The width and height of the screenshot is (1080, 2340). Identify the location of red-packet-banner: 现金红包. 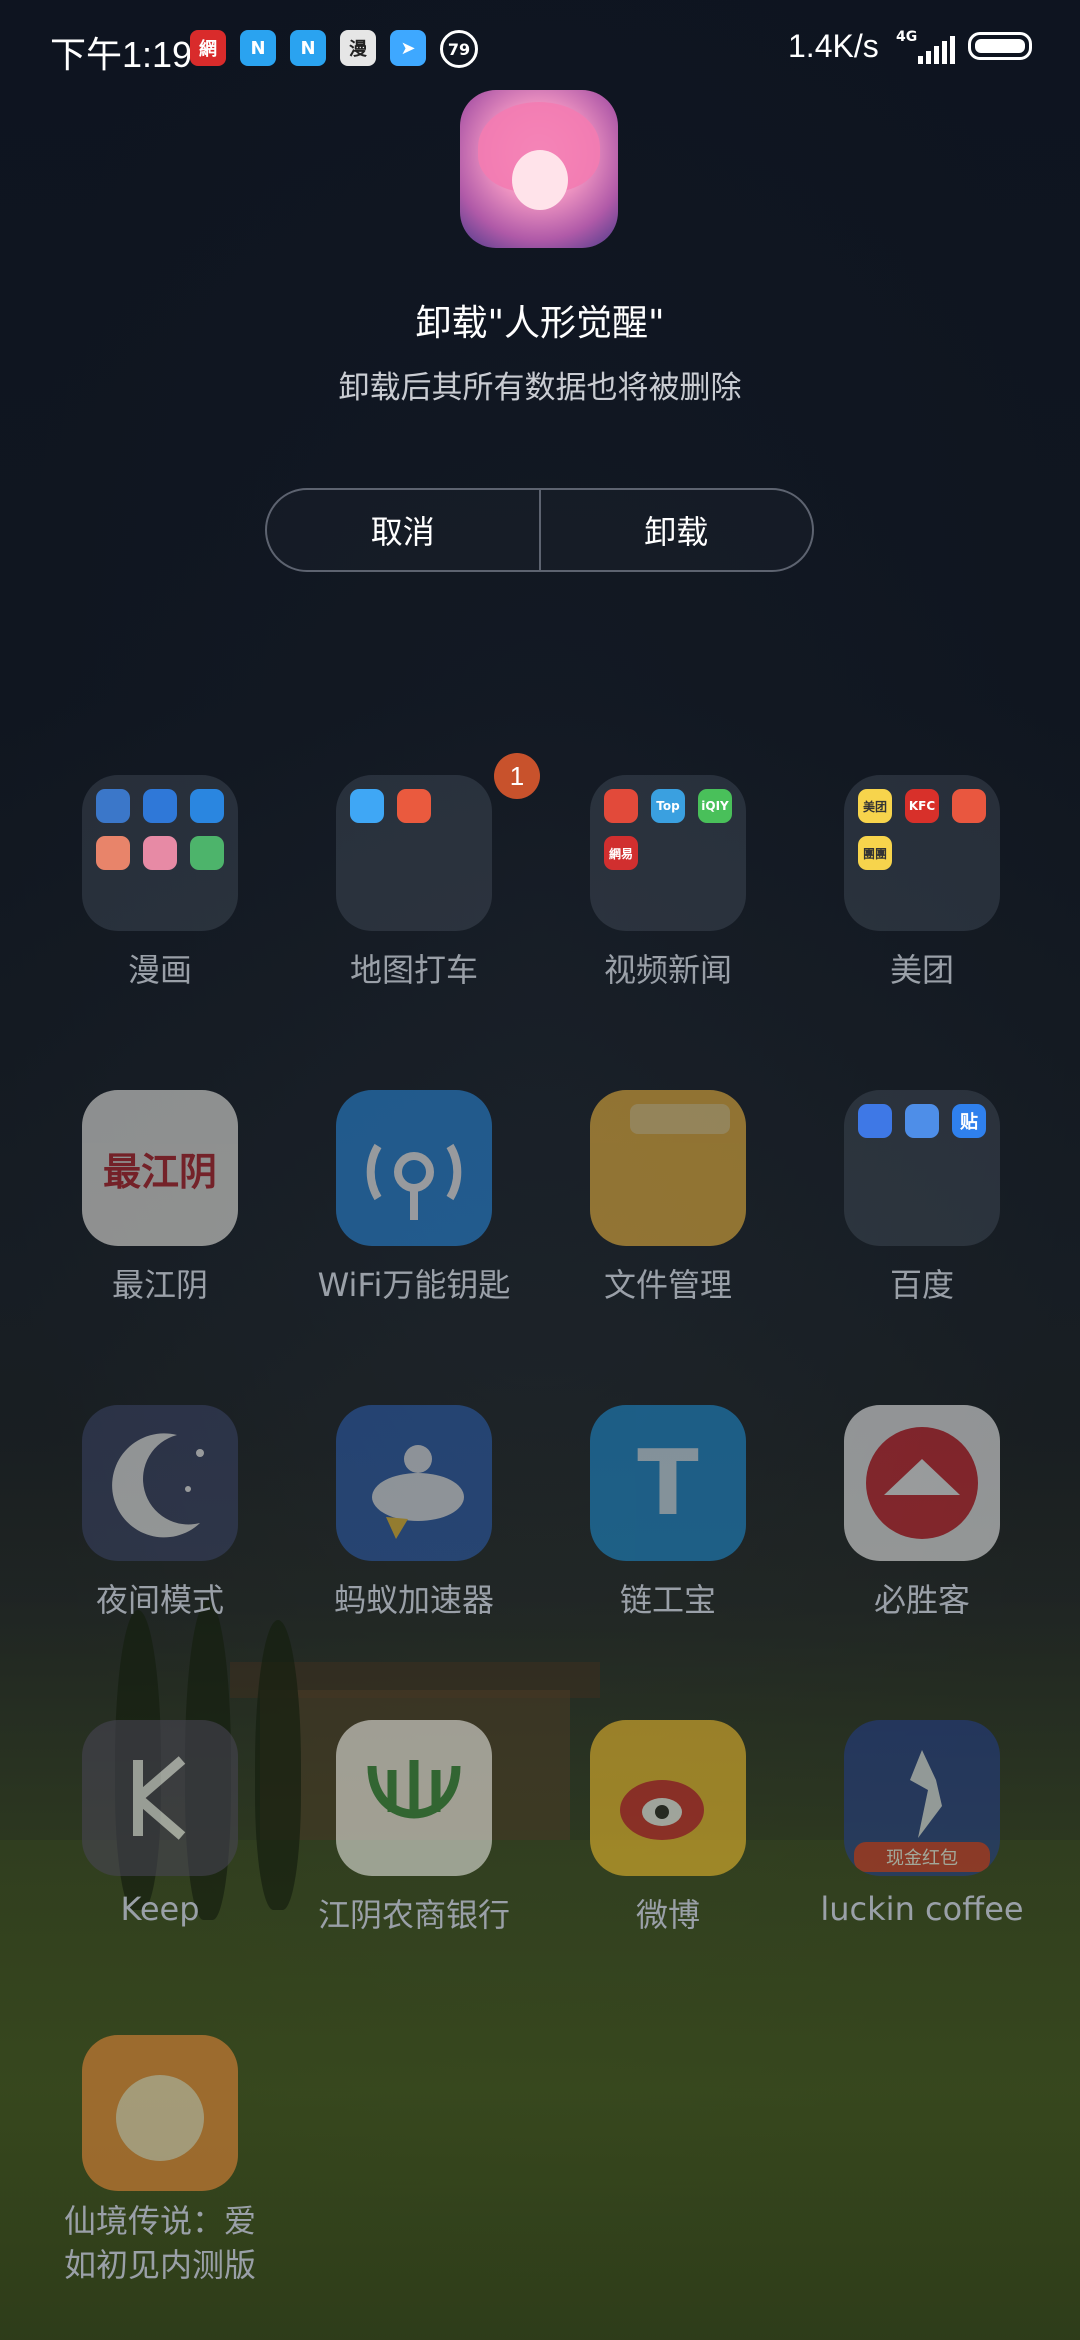
(922, 1857).